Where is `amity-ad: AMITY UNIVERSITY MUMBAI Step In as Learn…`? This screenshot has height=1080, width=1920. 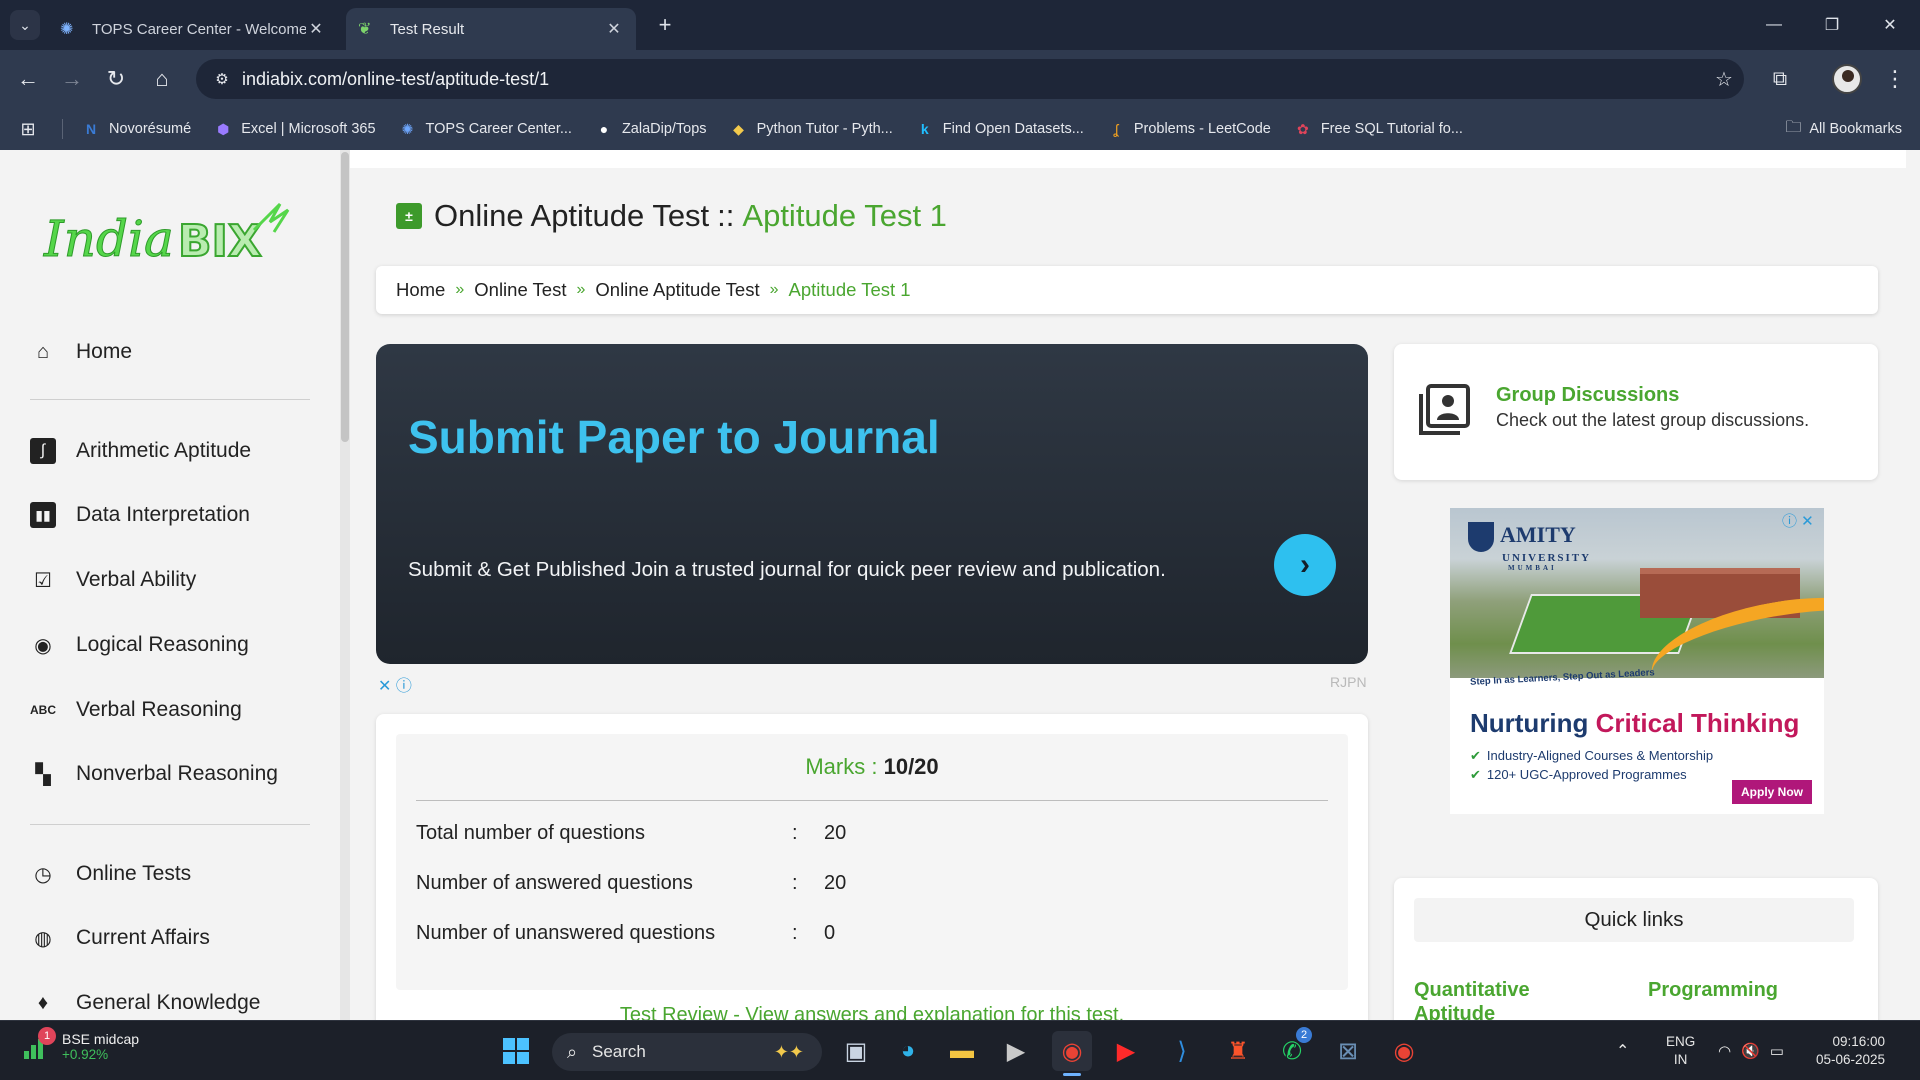
amity-ad: AMITY UNIVERSITY MUMBAI Step In as Learn… is located at coordinates (1637, 661).